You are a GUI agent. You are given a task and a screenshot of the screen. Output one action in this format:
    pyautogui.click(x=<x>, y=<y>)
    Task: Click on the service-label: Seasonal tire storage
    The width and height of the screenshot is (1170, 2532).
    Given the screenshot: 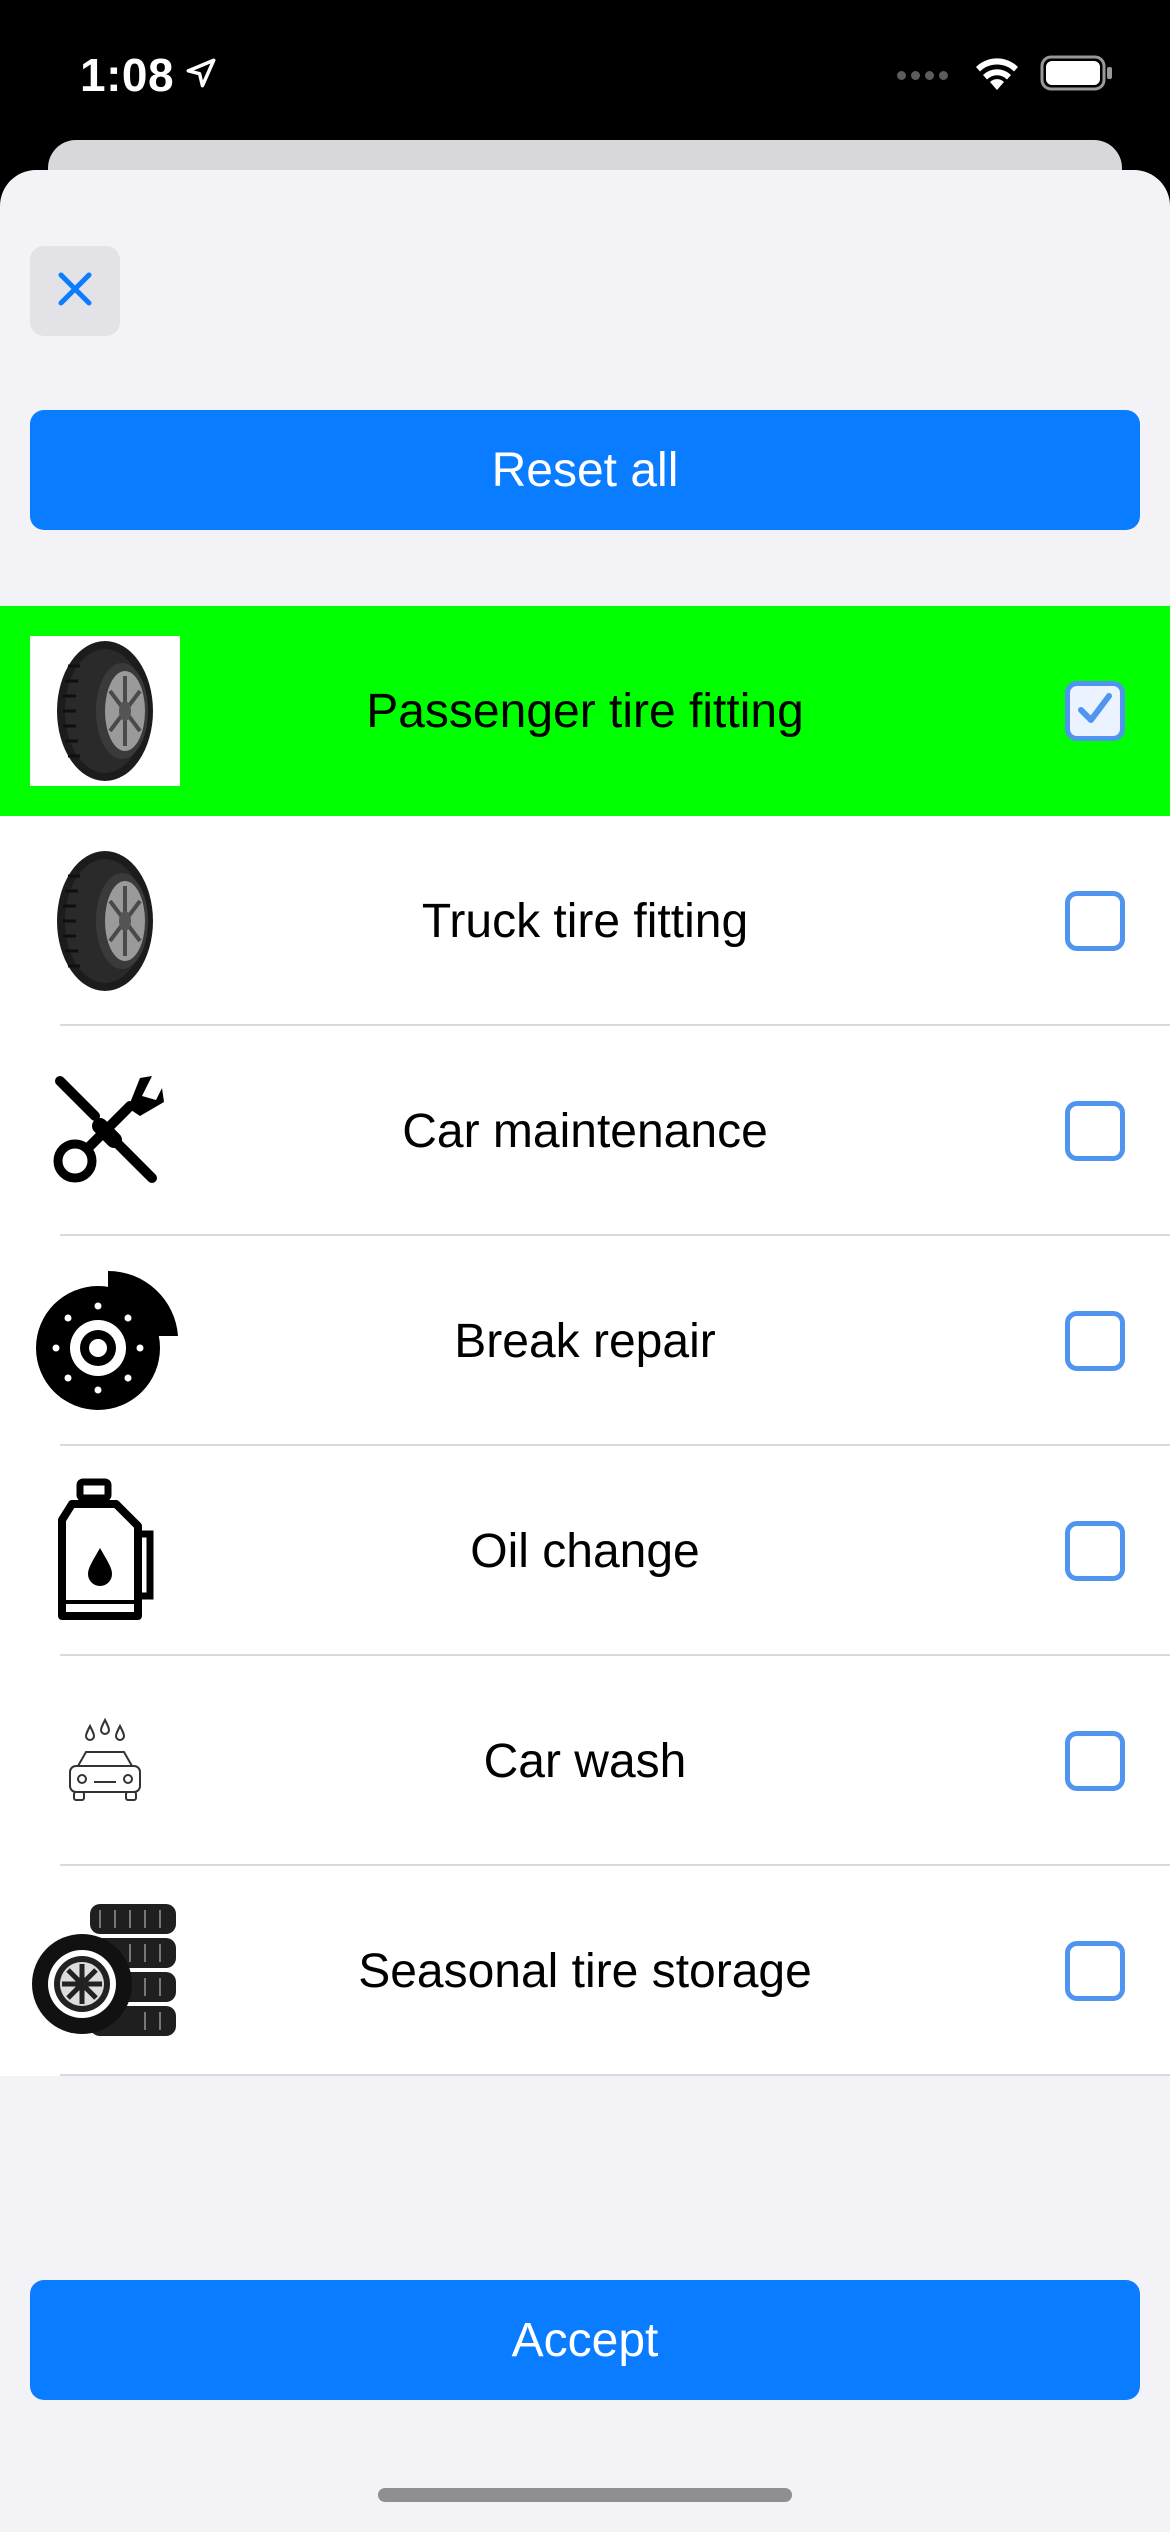 What is the action you would take?
    pyautogui.click(x=585, y=1971)
    